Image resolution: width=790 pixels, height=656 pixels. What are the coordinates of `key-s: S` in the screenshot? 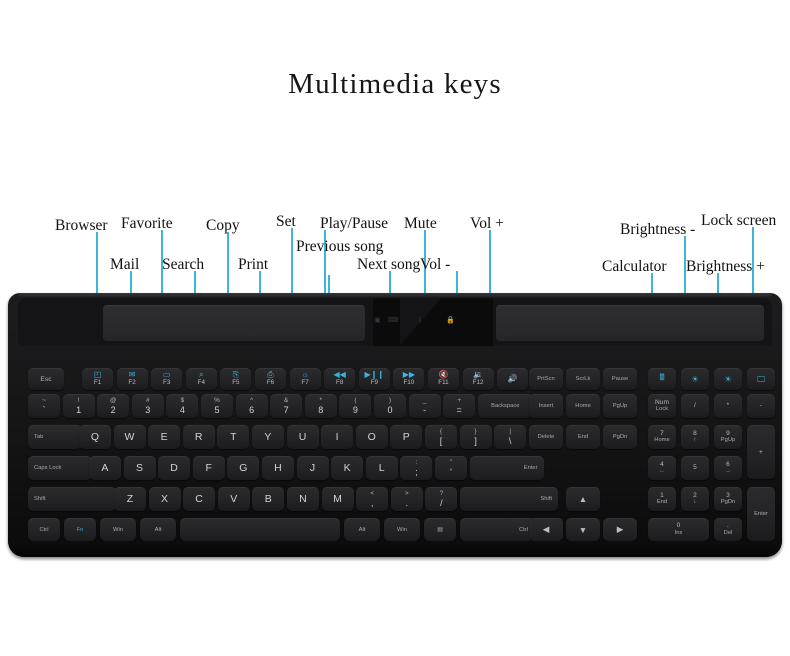 It's located at (139, 468).